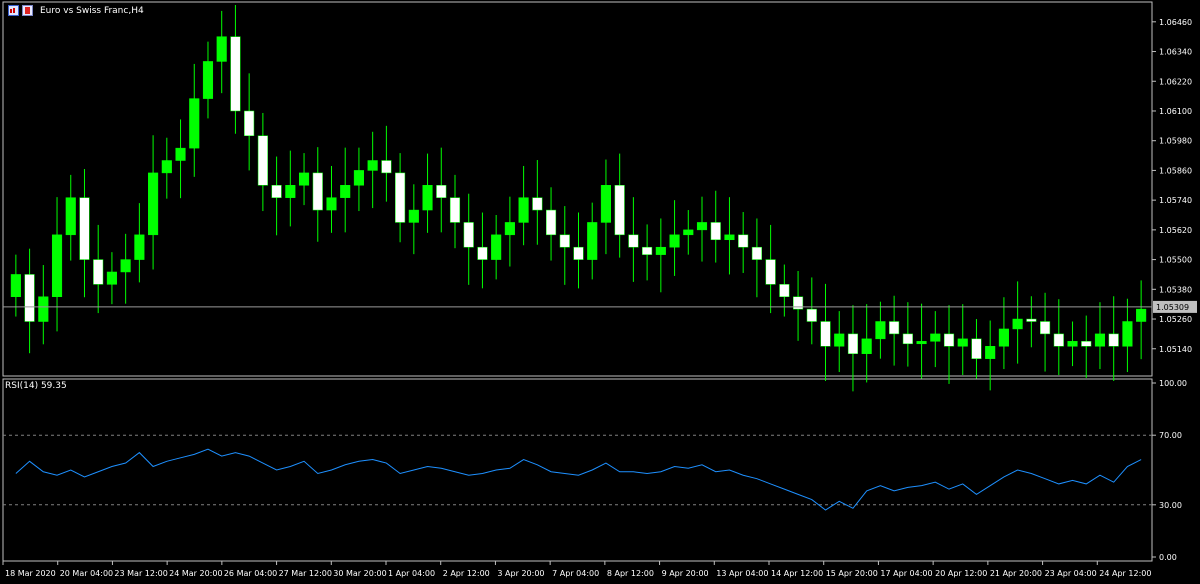  What do you see at coordinates (1016, 573) in the screenshot?
I see `time-tick-label: 21 Apr 20:00` at bounding box center [1016, 573].